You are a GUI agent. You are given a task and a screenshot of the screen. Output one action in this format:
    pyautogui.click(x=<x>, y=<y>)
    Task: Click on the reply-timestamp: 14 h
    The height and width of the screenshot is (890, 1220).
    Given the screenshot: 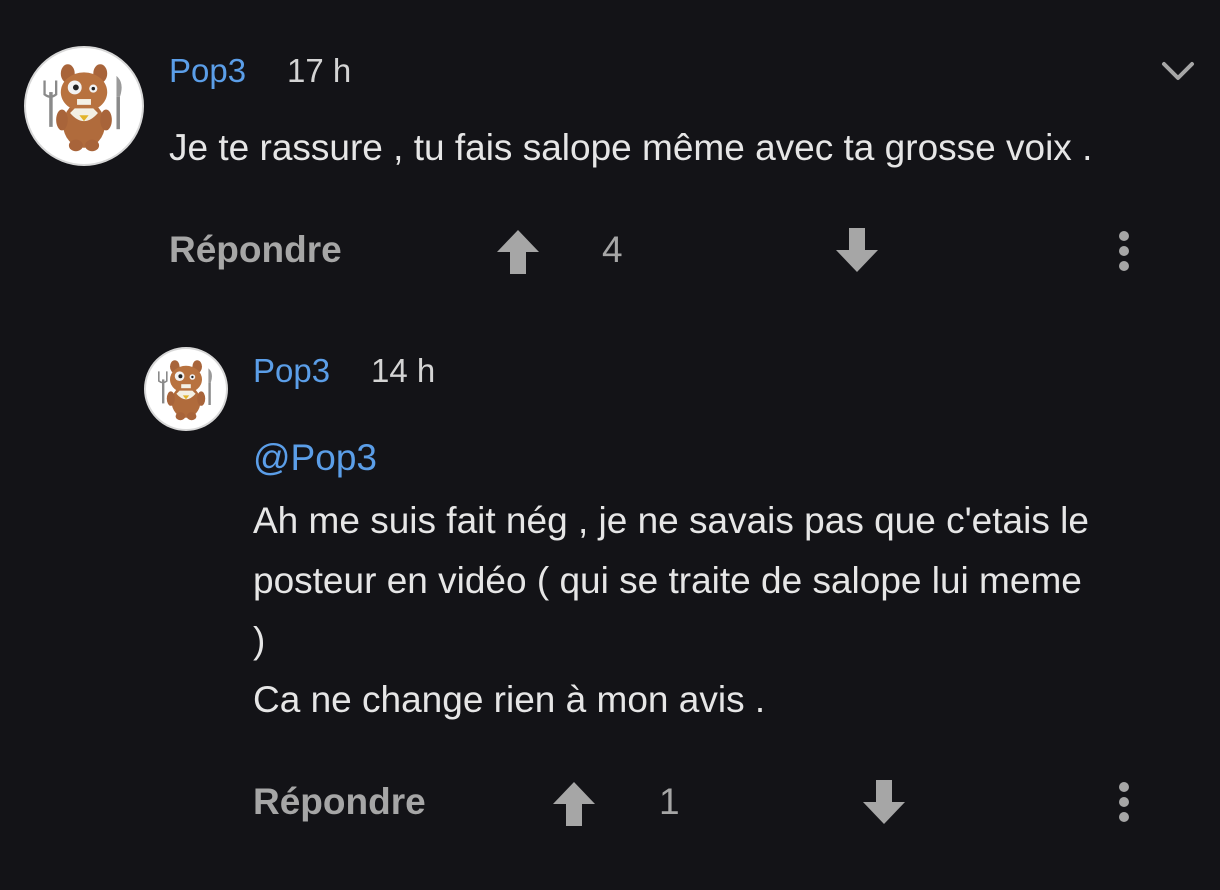 What is the action you would take?
    pyautogui.click(x=403, y=370)
    